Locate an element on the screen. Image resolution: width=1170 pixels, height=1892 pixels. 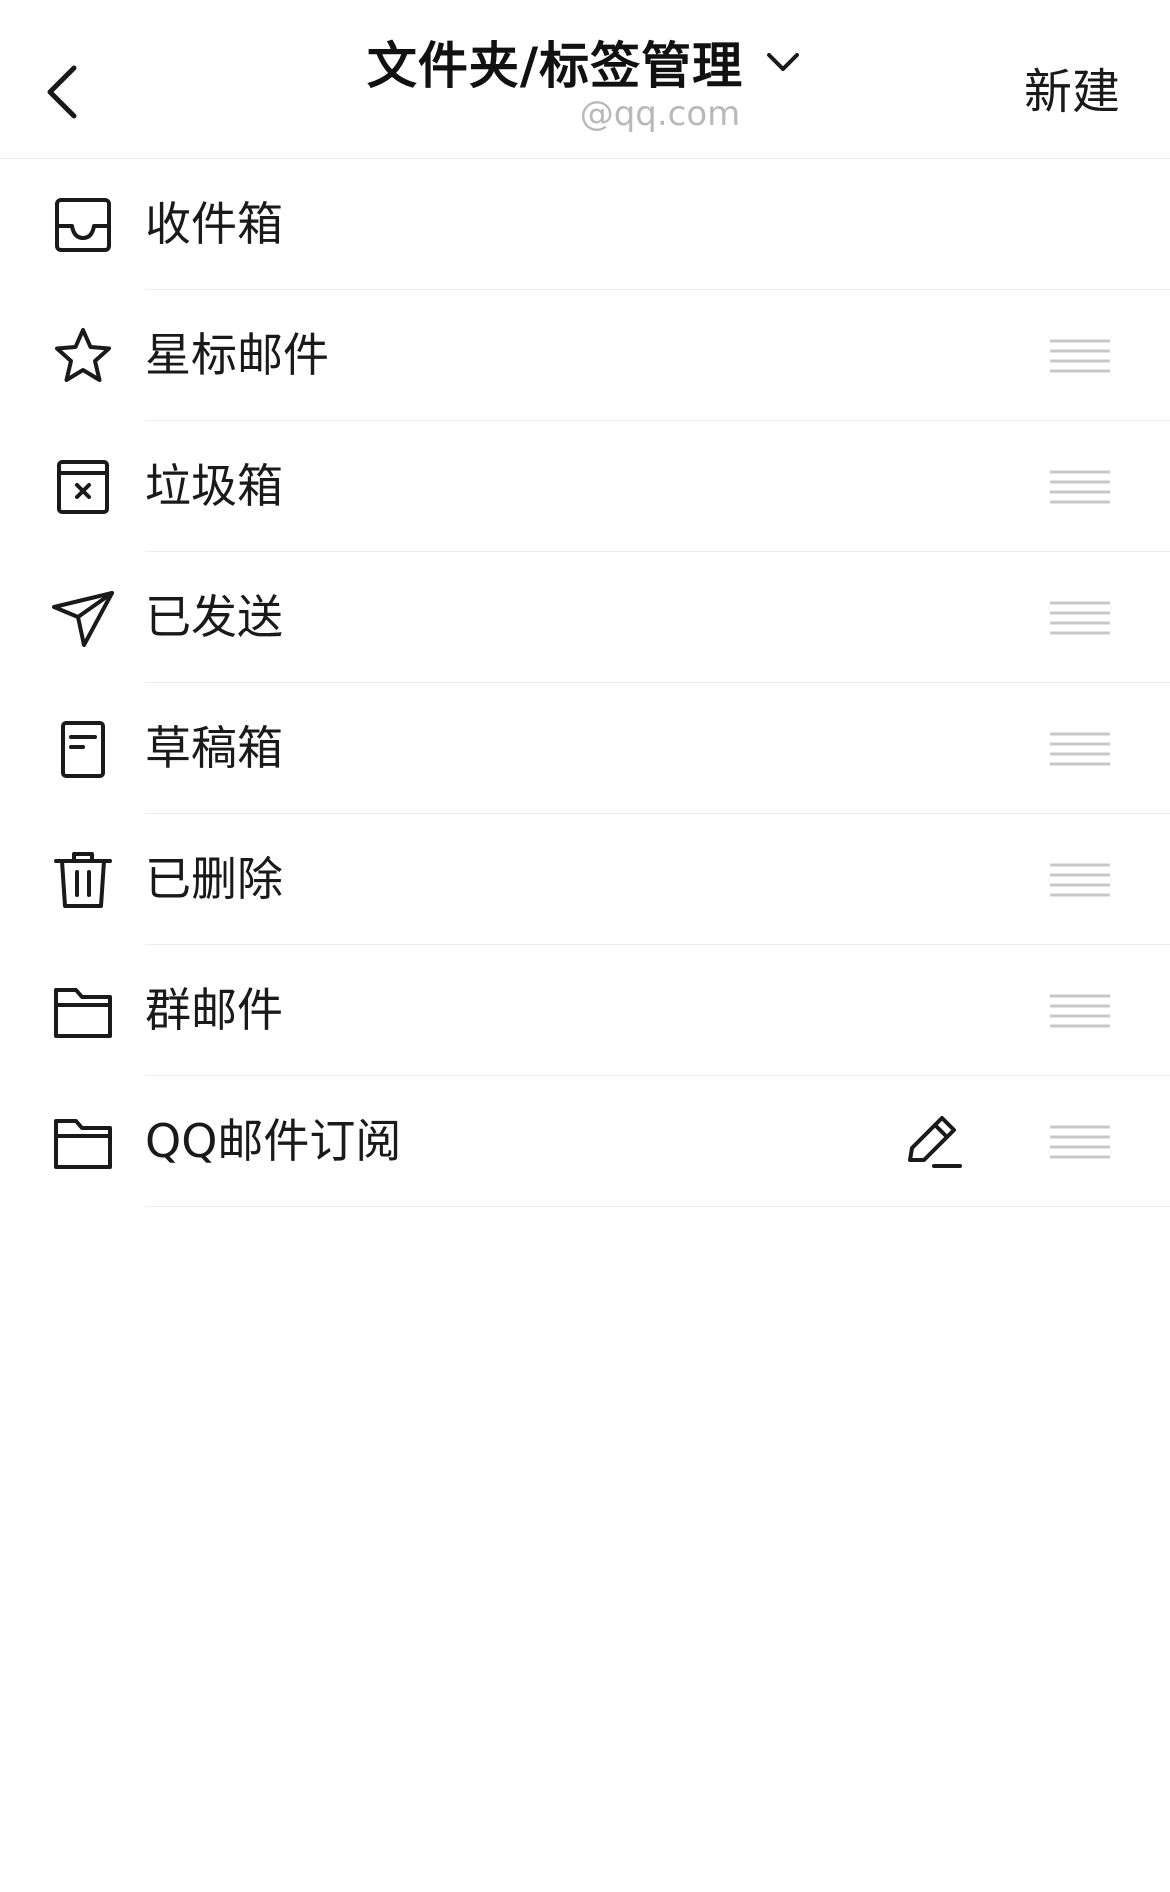
folder-row-deleted: 已删除 is located at coordinates (585, 879).